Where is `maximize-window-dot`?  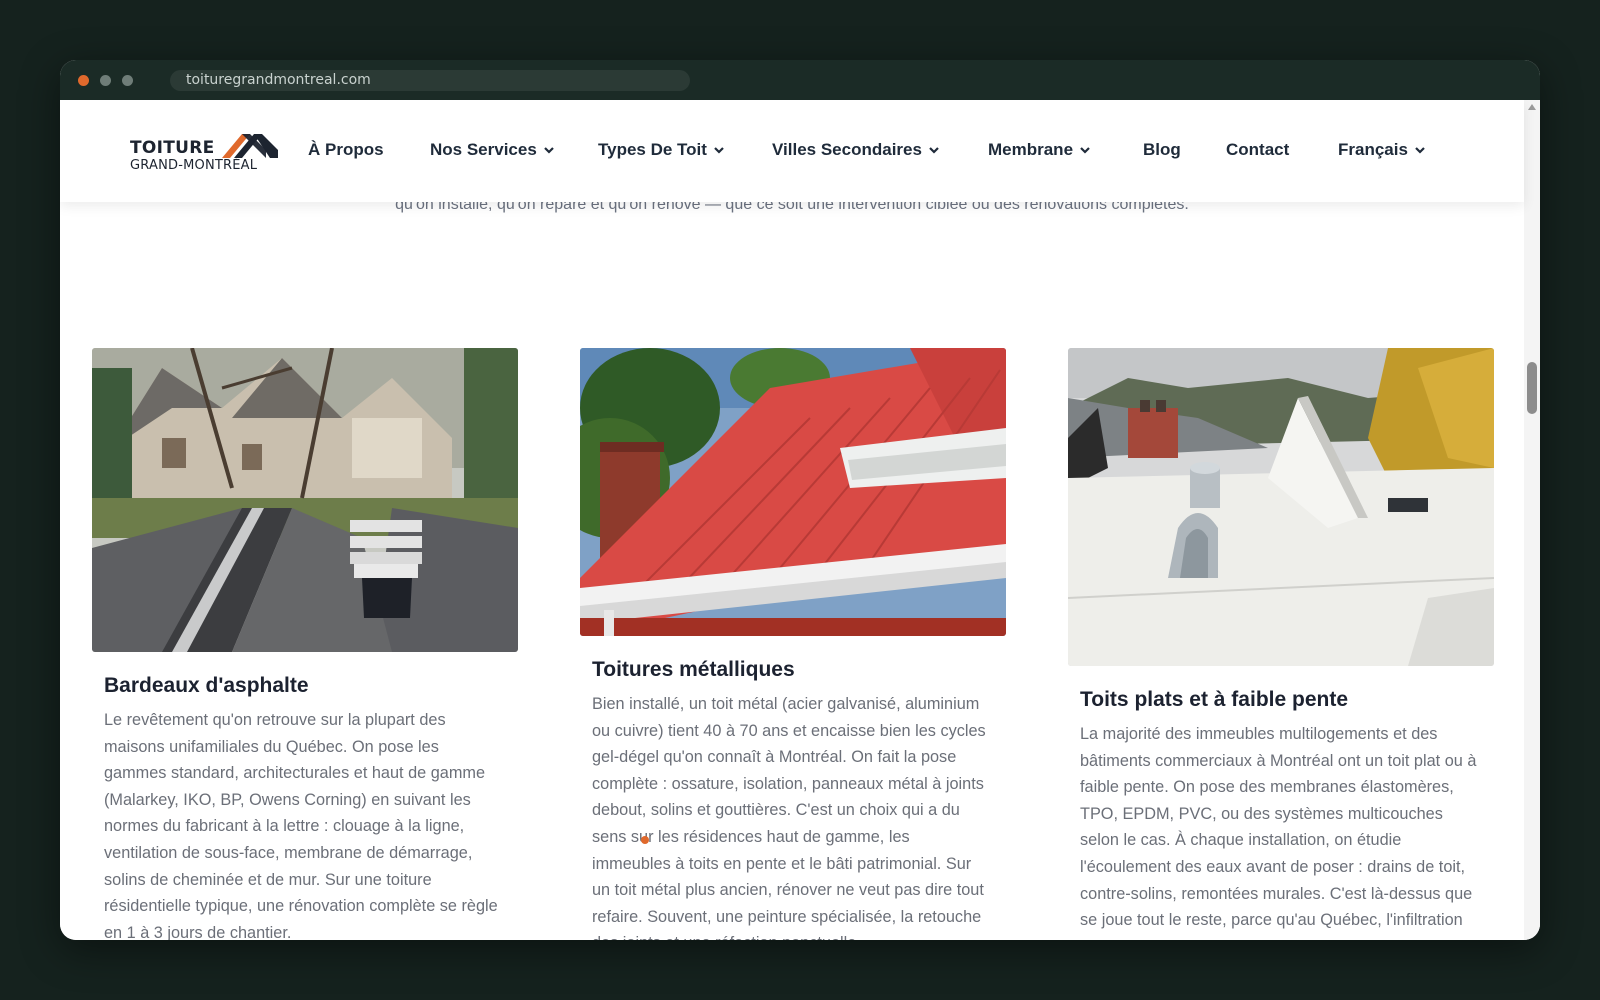
maximize-window-dot is located at coordinates (127, 80).